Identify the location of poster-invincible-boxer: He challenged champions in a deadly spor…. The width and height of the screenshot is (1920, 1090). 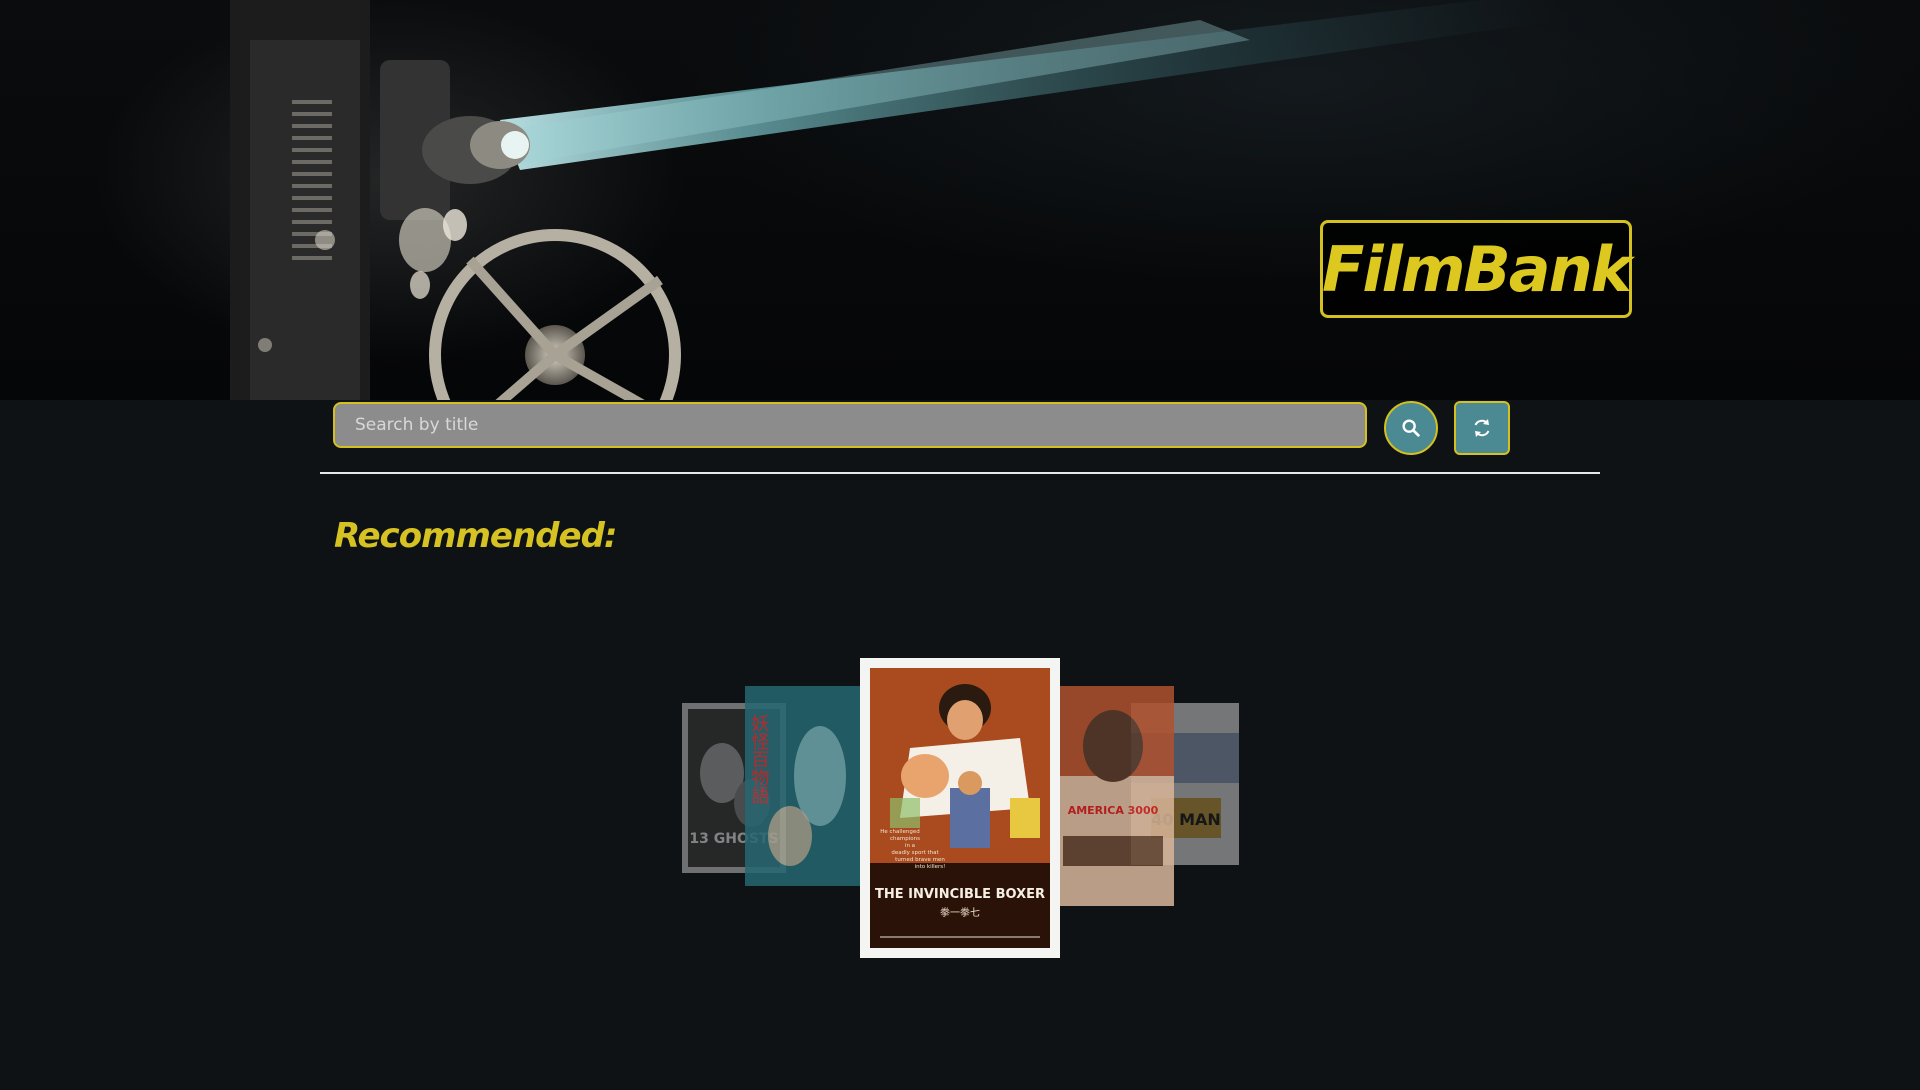
(960, 808).